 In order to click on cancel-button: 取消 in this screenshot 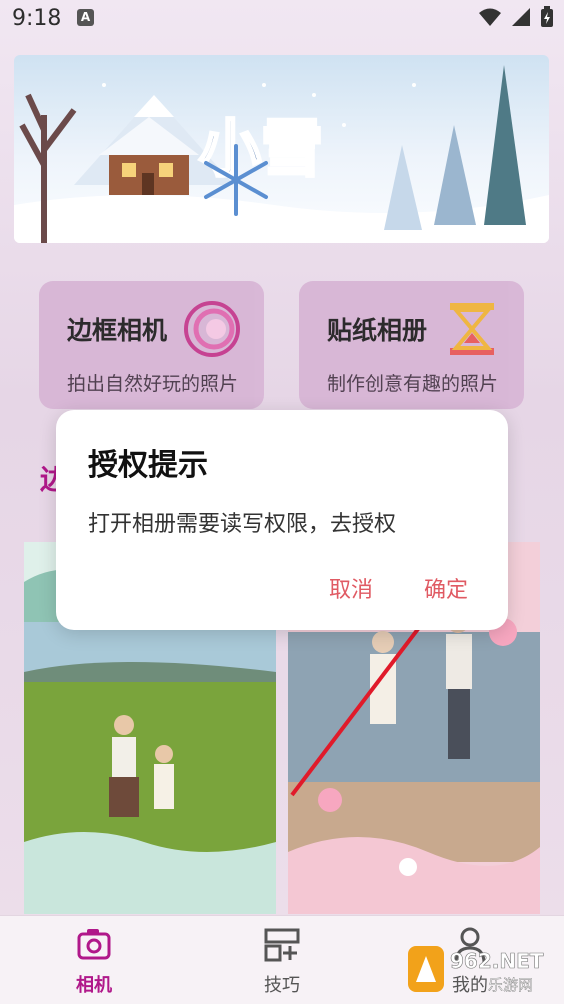, I will do `click(351, 588)`.